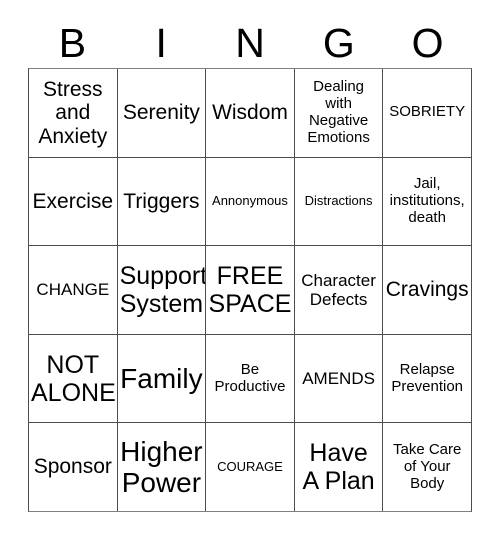 The image size is (500, 544). I want to click on bingo-cell-label: AMENDS, so click(338, 379).